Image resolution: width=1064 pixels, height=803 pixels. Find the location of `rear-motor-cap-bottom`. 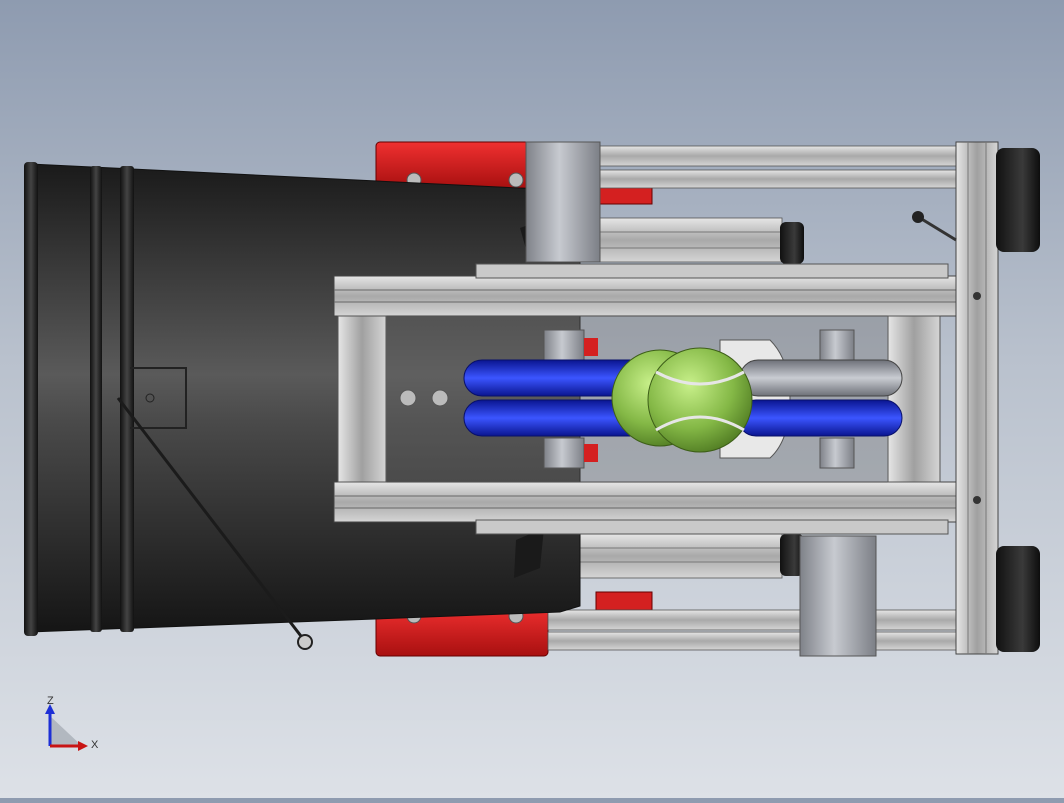

rear-motor-cap-bottom is located at coordinates (1018, 599).